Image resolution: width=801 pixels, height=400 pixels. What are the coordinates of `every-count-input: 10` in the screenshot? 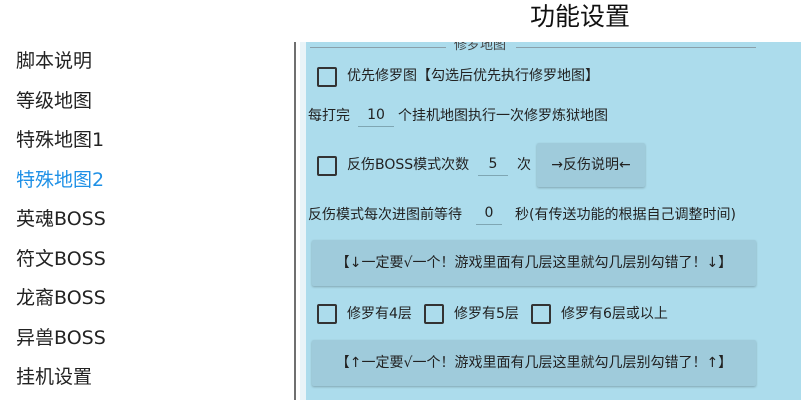 It's located at (376, 115).